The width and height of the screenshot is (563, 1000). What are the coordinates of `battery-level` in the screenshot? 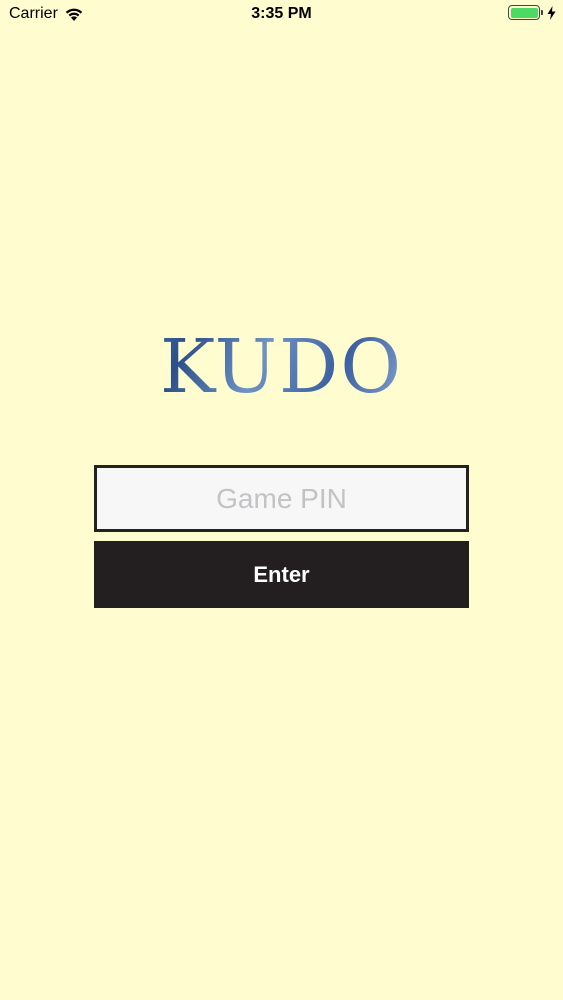 It's located at (524, 12).